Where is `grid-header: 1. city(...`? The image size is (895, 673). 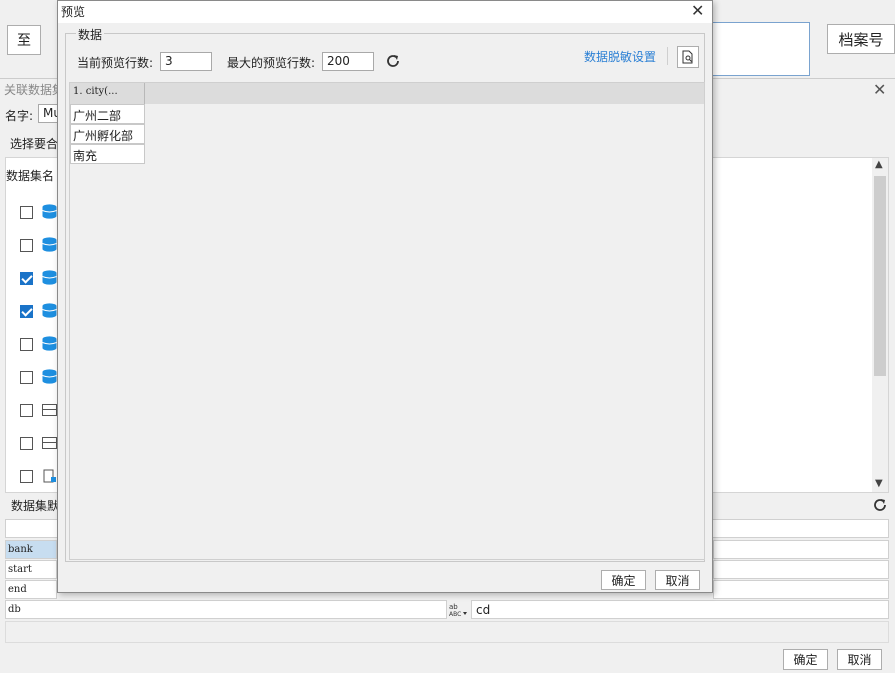 grid-header: 1. city(... is located at coordinates (387, 93).